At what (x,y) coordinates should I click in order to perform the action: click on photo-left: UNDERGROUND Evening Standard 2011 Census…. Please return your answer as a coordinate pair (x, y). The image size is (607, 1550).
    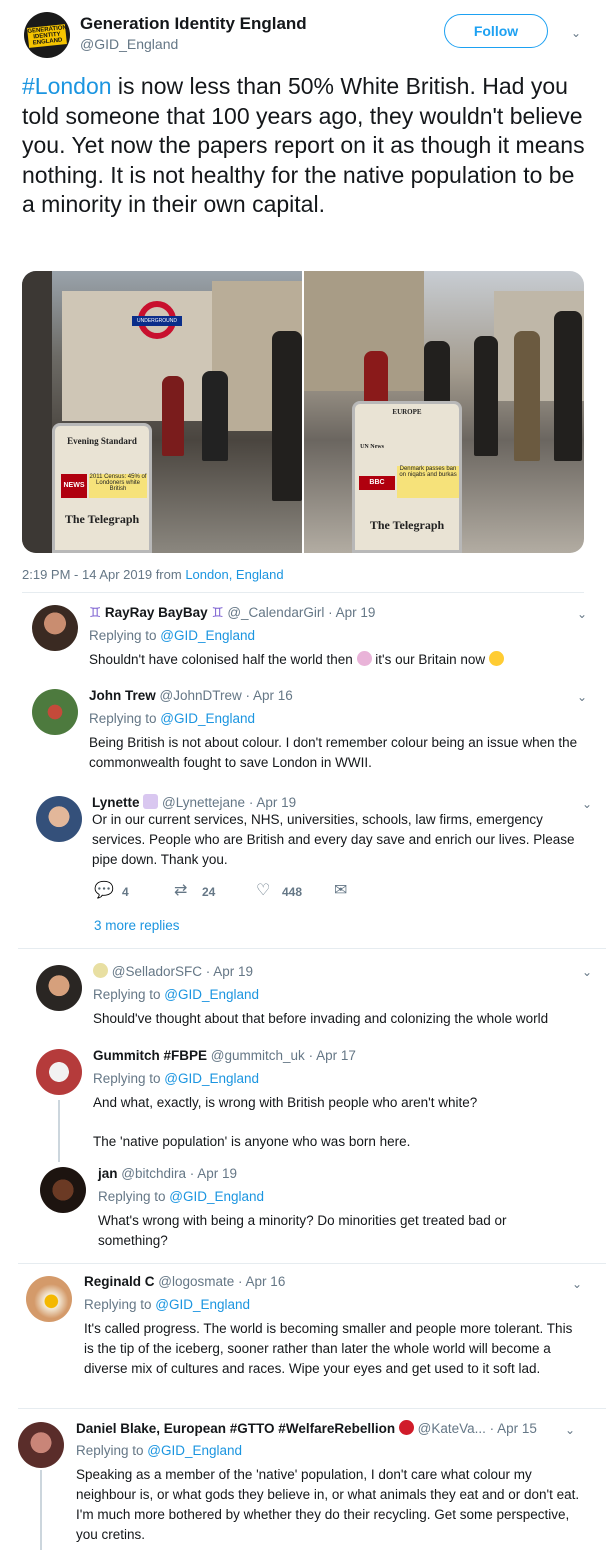
    Looking at the image, I should click on (162, 412).